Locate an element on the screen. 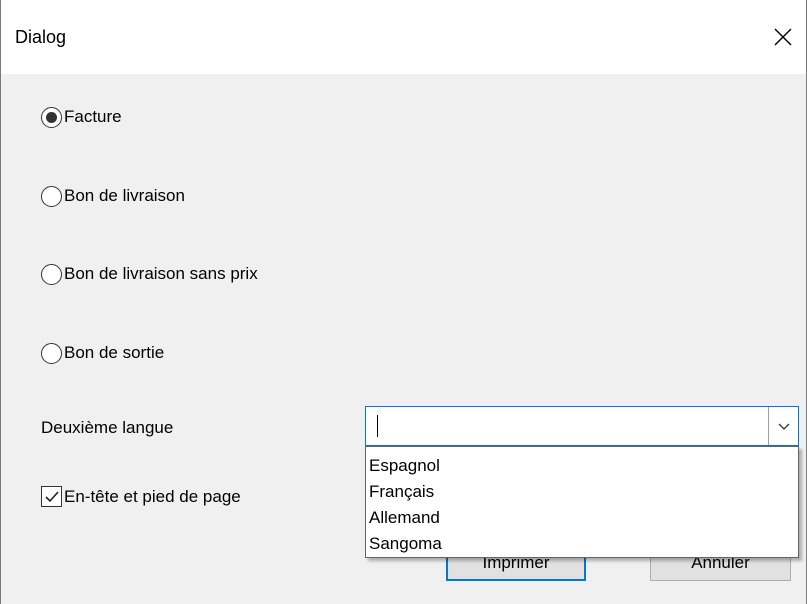 The image size is (807, 604). chevron-down-icon is located at coordinates (783, 426).